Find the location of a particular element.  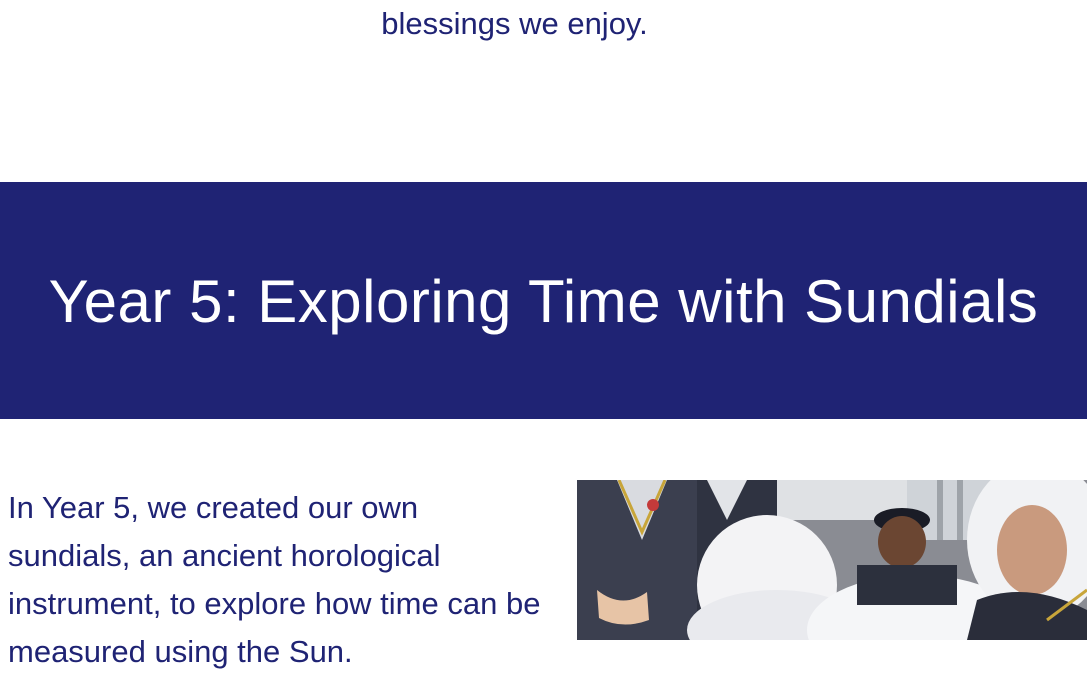

intro-text-tail: blessings we enjoy. is located at coordinates (514, 23).